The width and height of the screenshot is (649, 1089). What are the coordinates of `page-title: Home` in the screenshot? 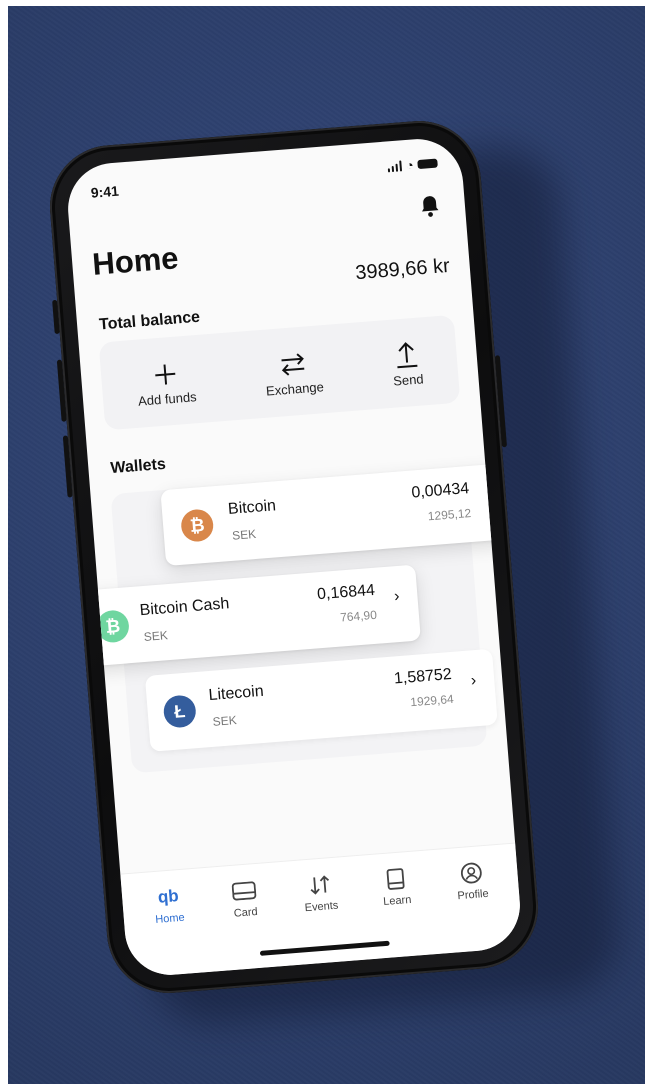 It's located at (135, 261).